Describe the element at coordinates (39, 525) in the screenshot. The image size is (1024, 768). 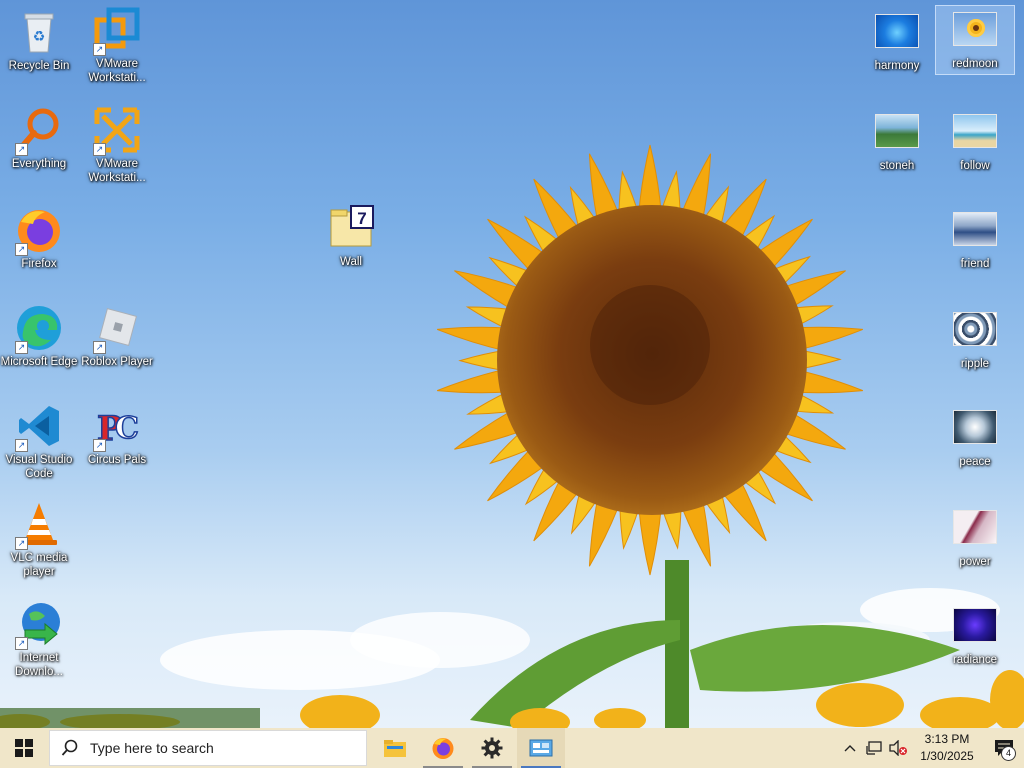
I see `vlc-icon: ↗` at that location.